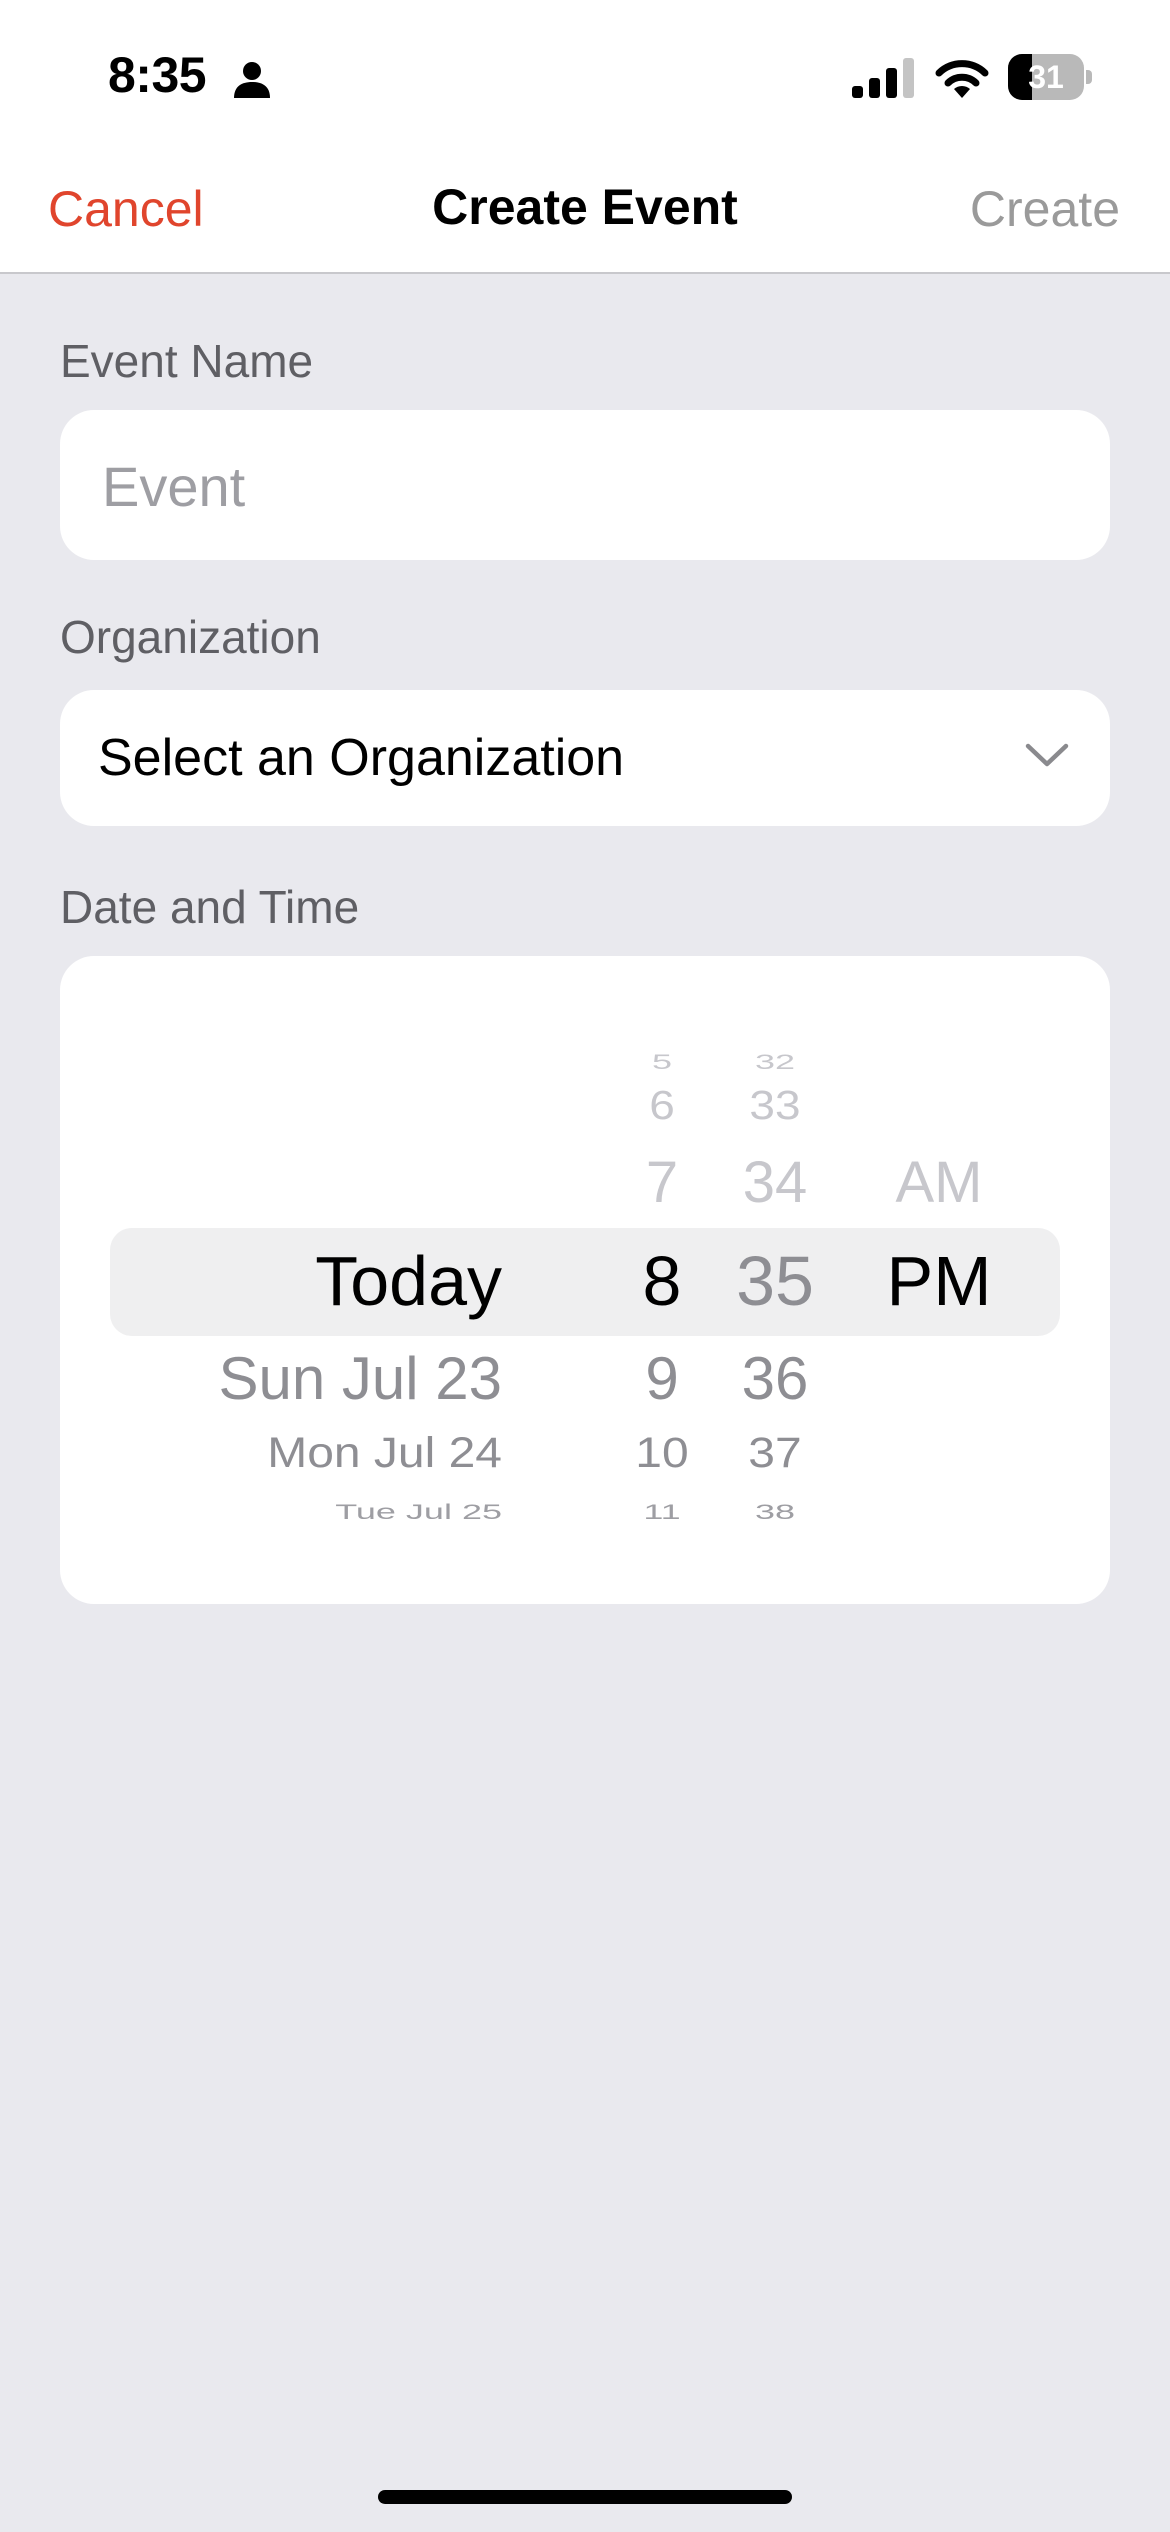 The image size is (1170, 2532). I want to click on minute-wheel-item: 37, so click(775, 1453).